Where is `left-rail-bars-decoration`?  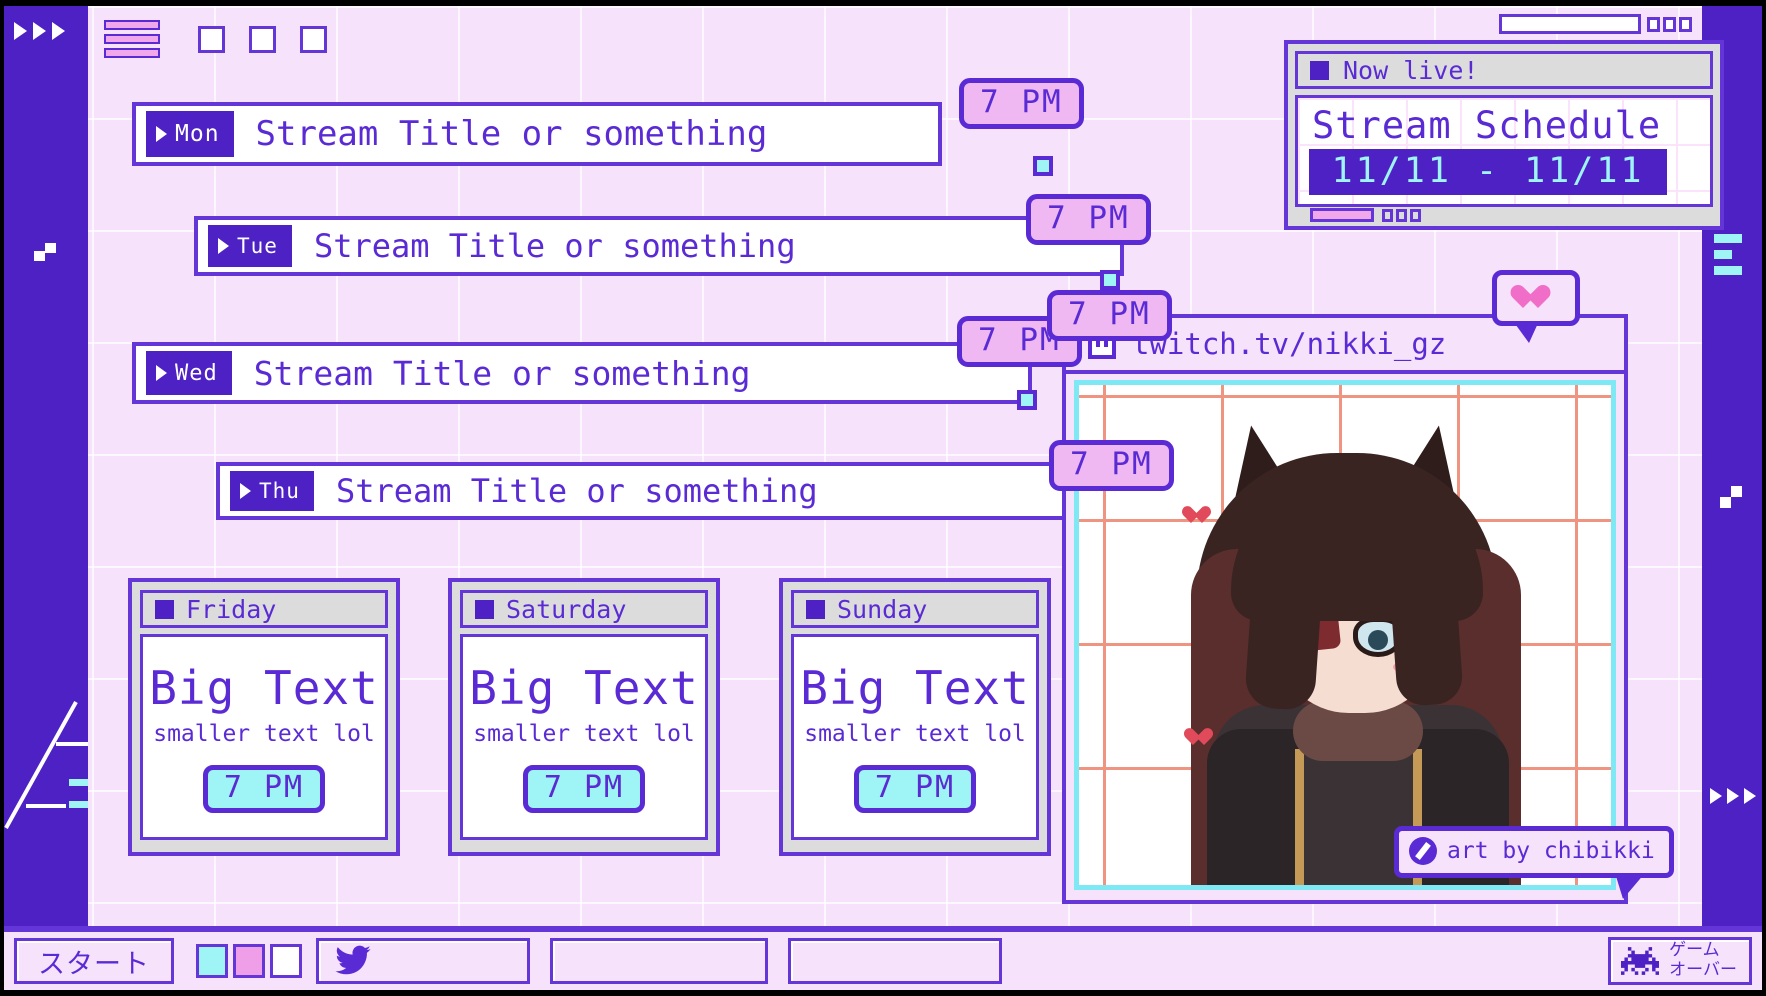 left-rail-bars-decoration is located at coordinates (77, 793).